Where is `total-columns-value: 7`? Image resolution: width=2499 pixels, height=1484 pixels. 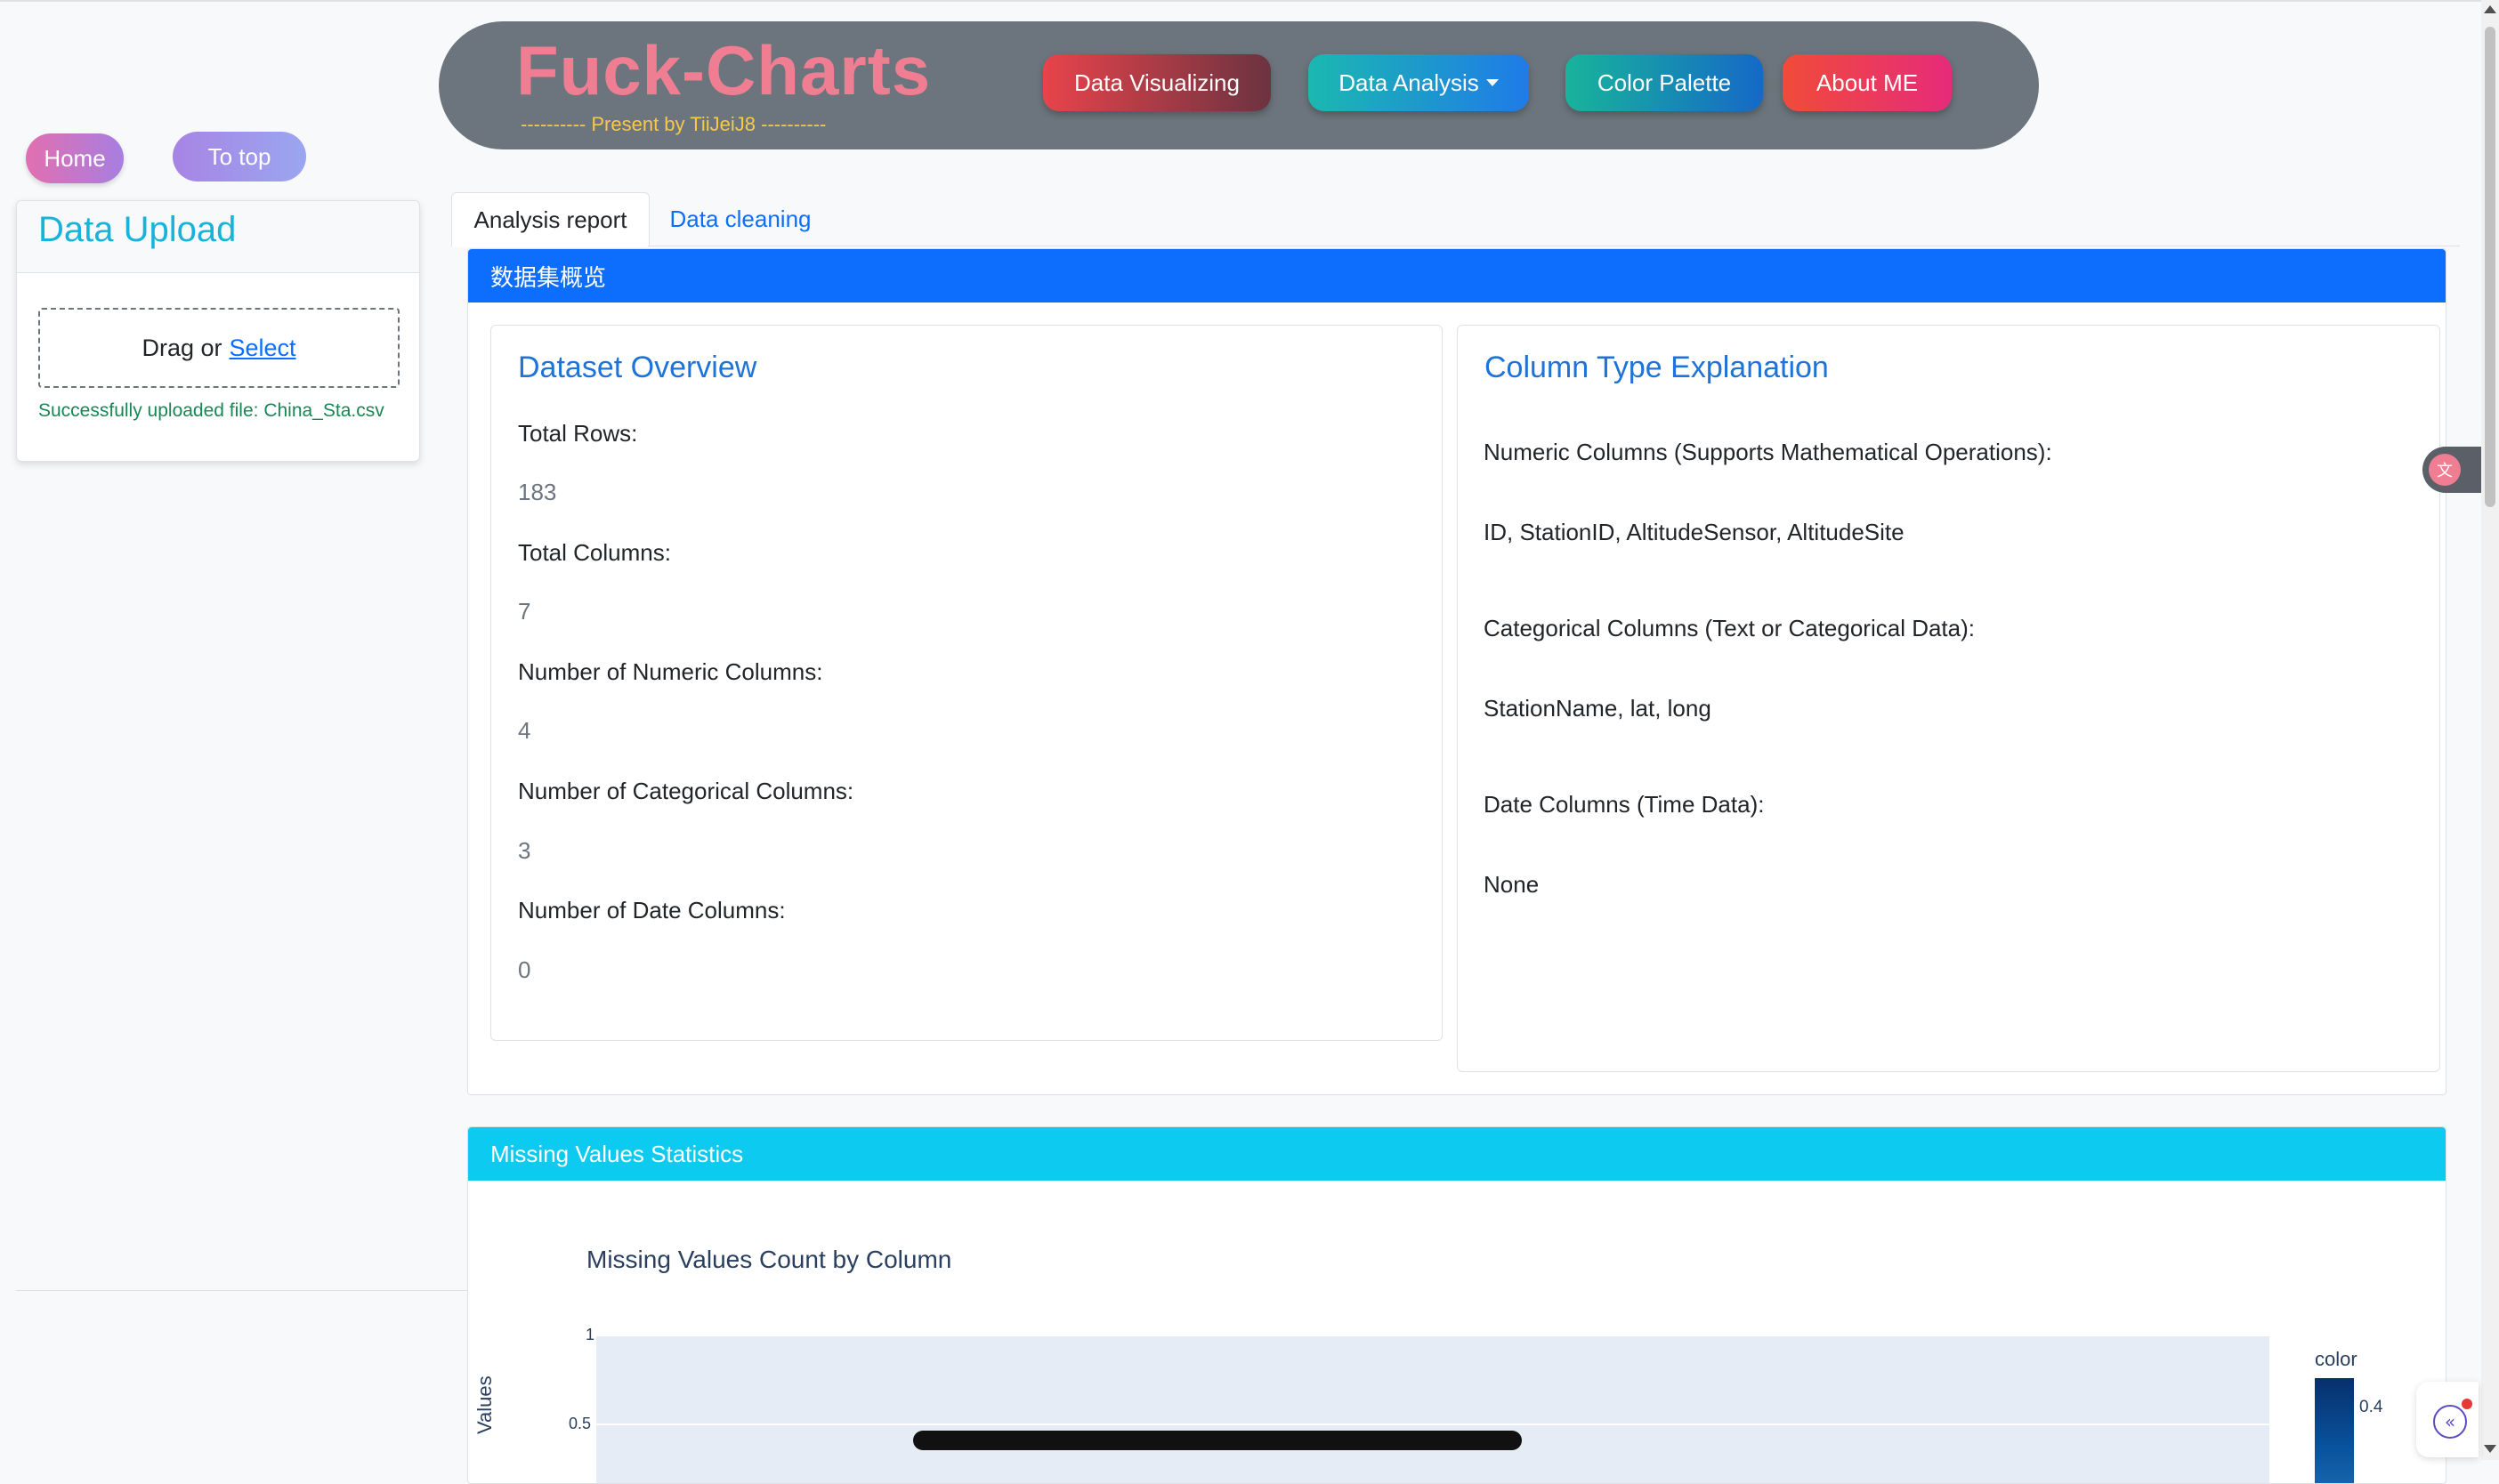 total-columns-value: 7 is located at coordinates (524, 611).